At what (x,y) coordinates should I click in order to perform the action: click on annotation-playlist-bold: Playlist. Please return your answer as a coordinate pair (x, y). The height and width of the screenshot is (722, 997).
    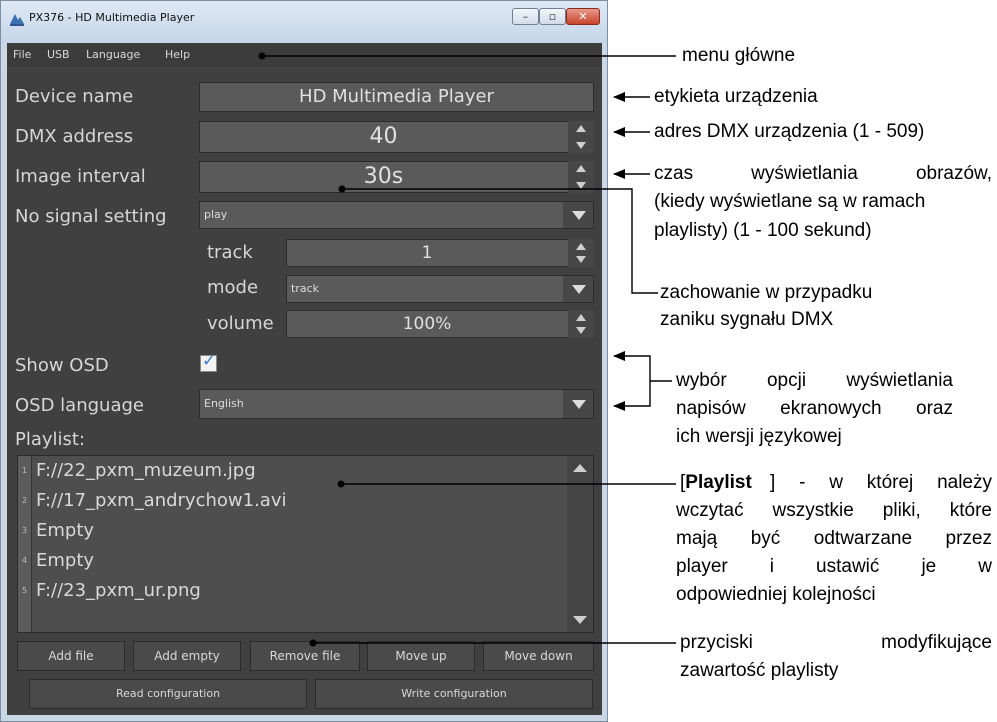
    Looking at the image, I should click on (718, 482).